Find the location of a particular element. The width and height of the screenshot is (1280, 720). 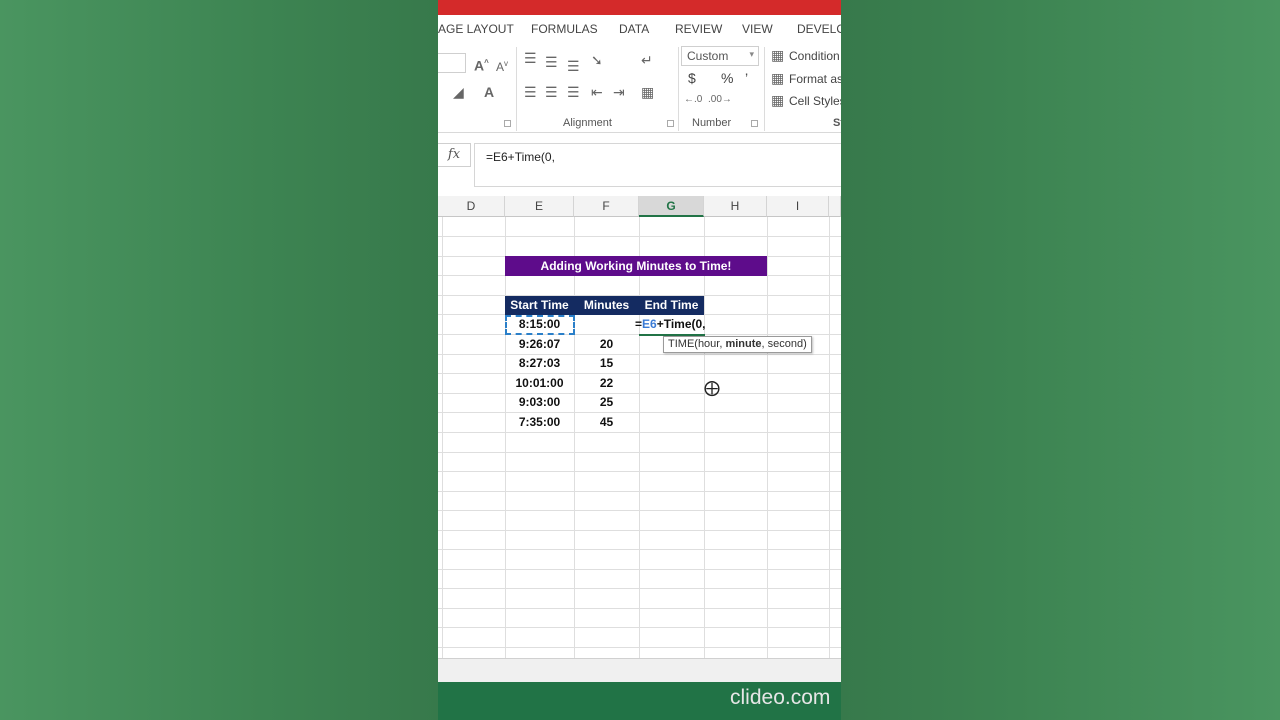

font-launcher-icon is located at coordinates (507, 123).